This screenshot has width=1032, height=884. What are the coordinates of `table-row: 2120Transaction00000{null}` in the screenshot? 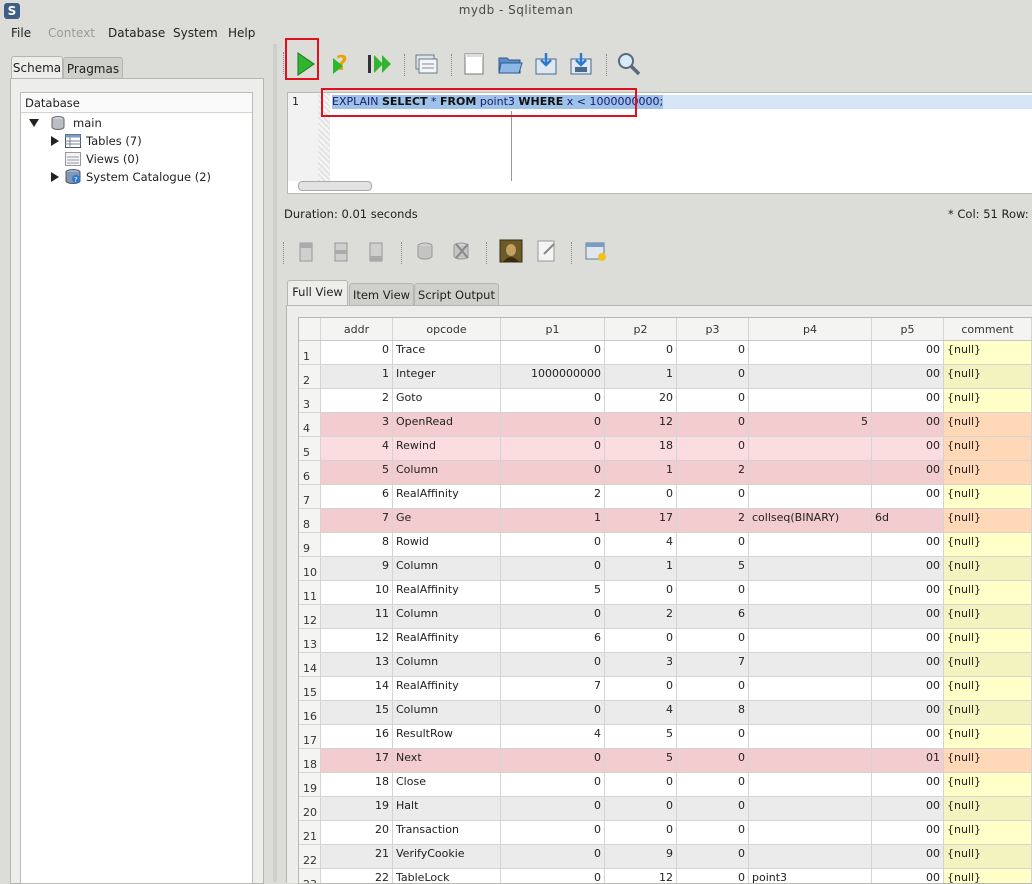 It's located at (665, 833).